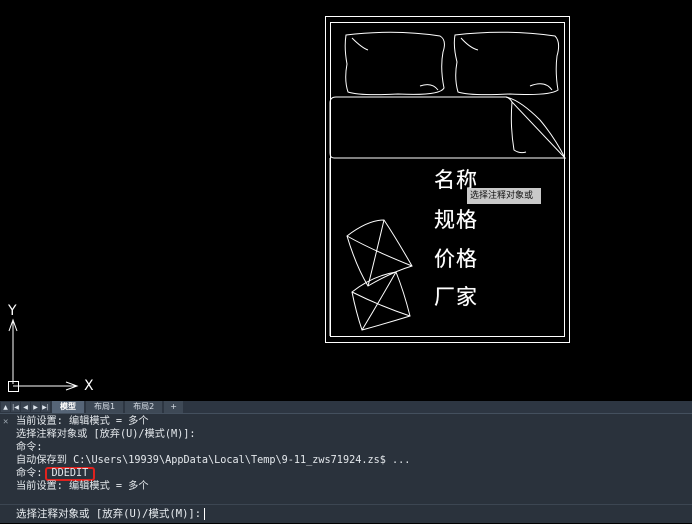  What do you see at coordinates (144, 407) in the screenshot?
I see `tab-layout2: 布局2` at bounding box center [144, 407].